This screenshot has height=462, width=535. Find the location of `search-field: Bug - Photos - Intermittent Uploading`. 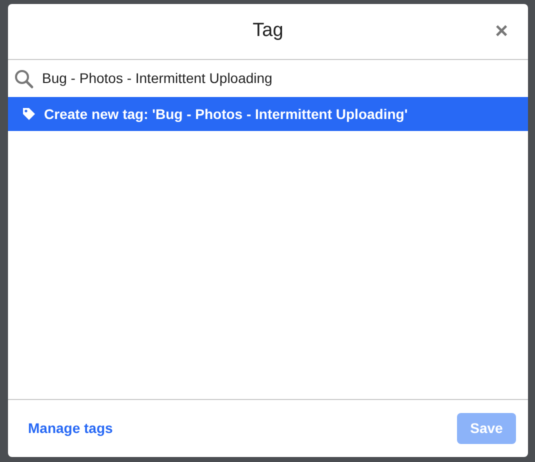

search-field: Bug - Photos - Intermittent Uploading is located at coordinates (282, 78).